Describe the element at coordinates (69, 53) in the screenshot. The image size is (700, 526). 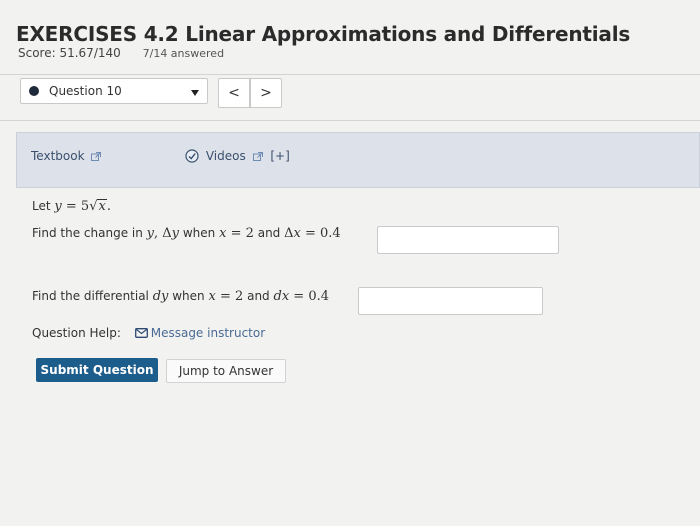
I see `score-text: Score: 51.67/140` at that location.